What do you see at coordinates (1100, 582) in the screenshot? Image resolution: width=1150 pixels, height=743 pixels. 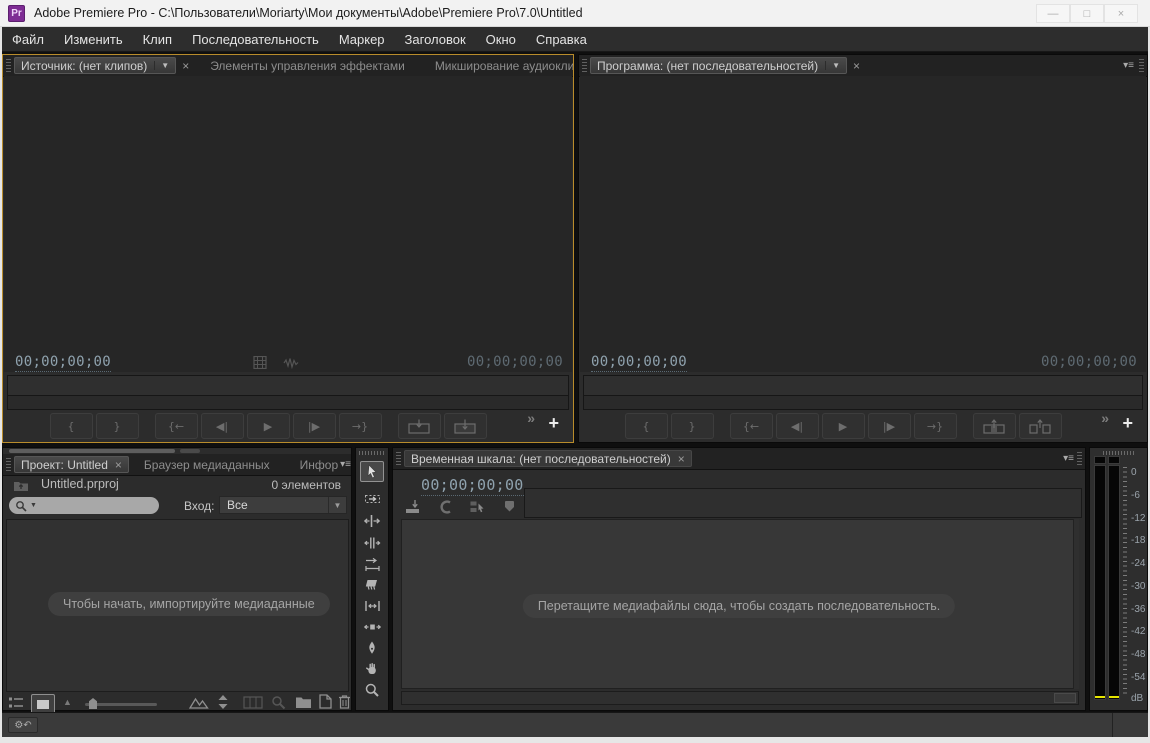 I see `meter-bar-left` at bounding box center [1100, 582].